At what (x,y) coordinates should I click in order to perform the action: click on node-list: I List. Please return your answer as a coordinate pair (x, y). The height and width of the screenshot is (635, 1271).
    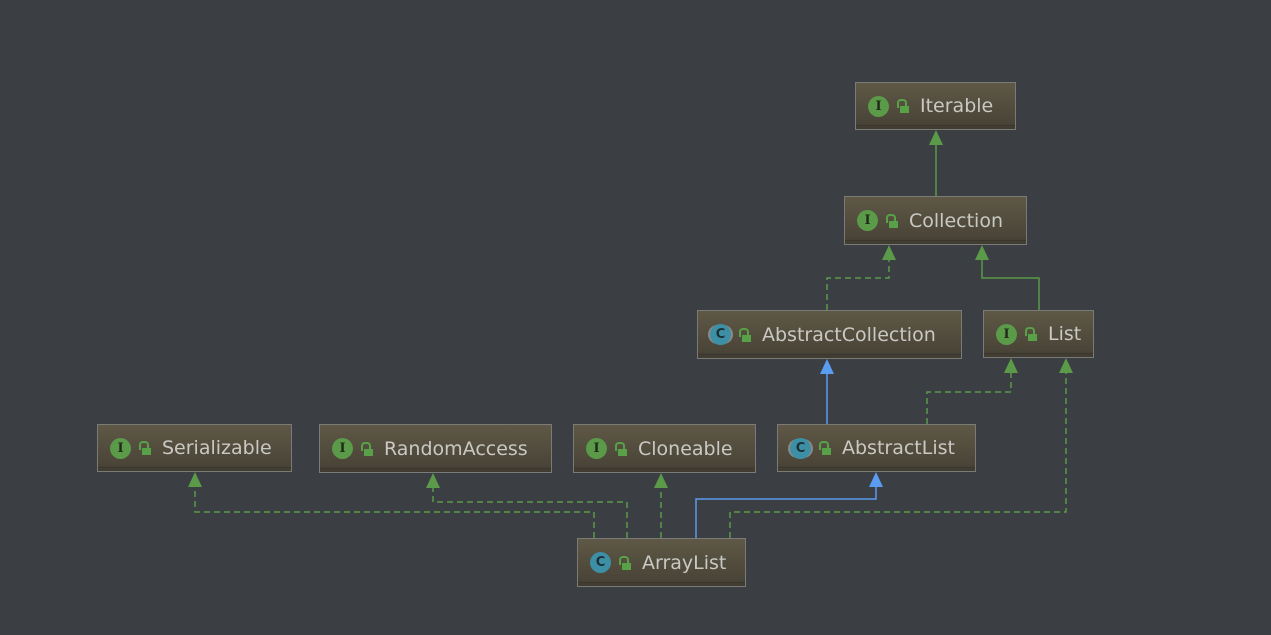
    Looking at the image, I should click on (1038, 334).